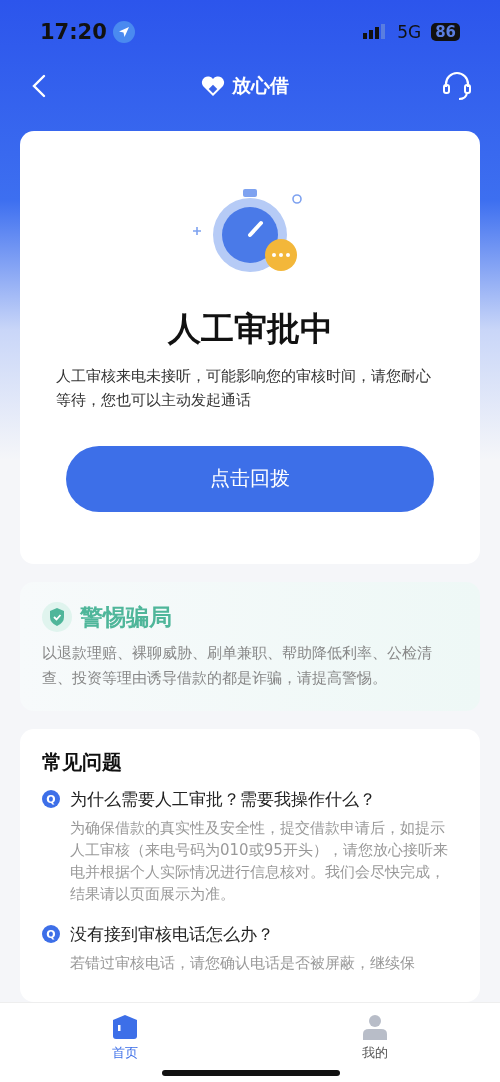  Describe the element at coordinates (375, 1026) in the screenshot. I see `person-icon` at that location.